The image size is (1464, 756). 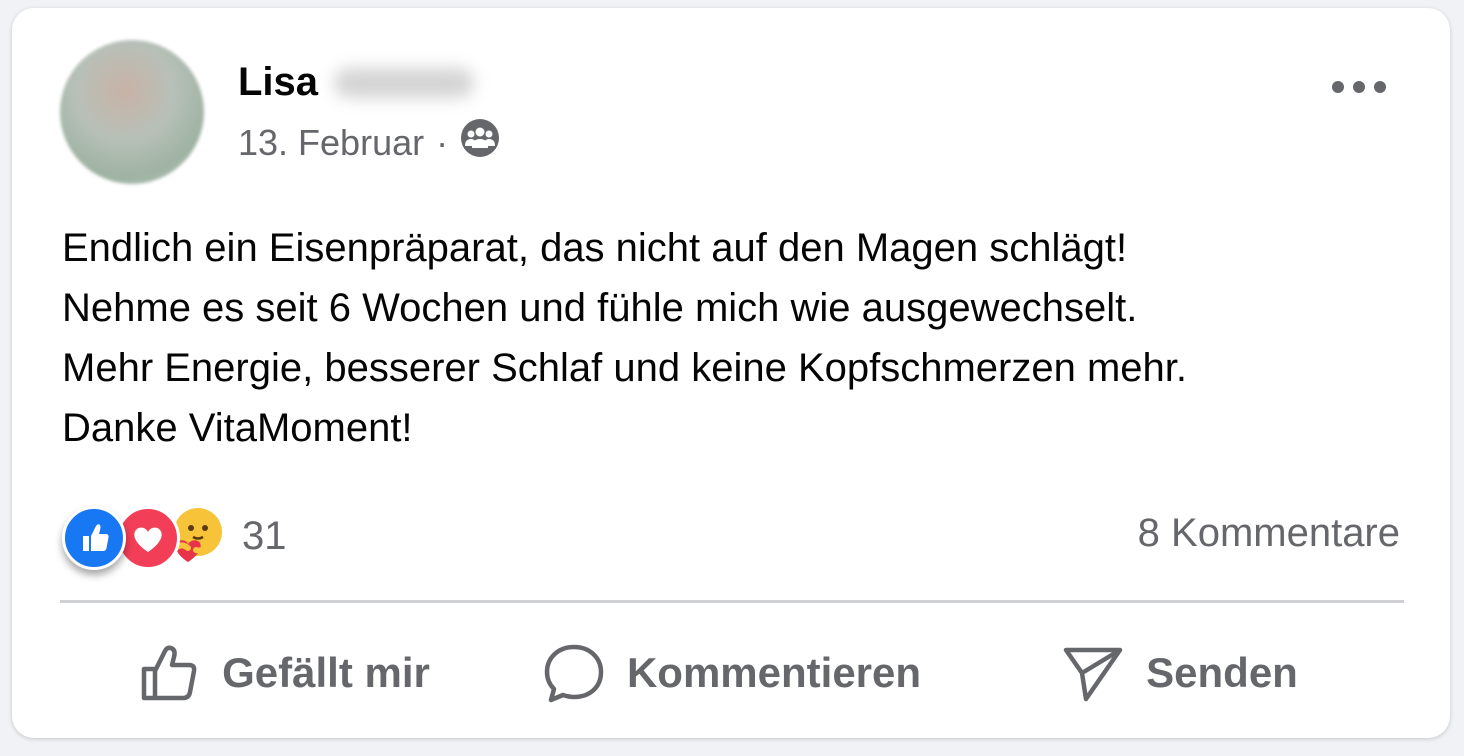 What do you see at coordinates (732, 601) in the screenshot?
I see `divider` at bounding box center [732, 601].